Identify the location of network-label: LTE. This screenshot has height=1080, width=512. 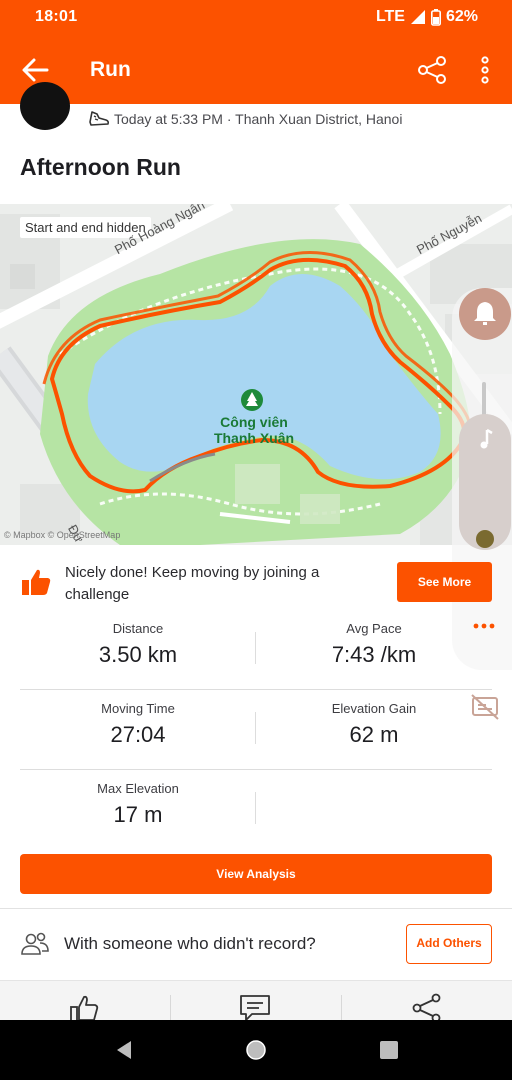
(390, 16).